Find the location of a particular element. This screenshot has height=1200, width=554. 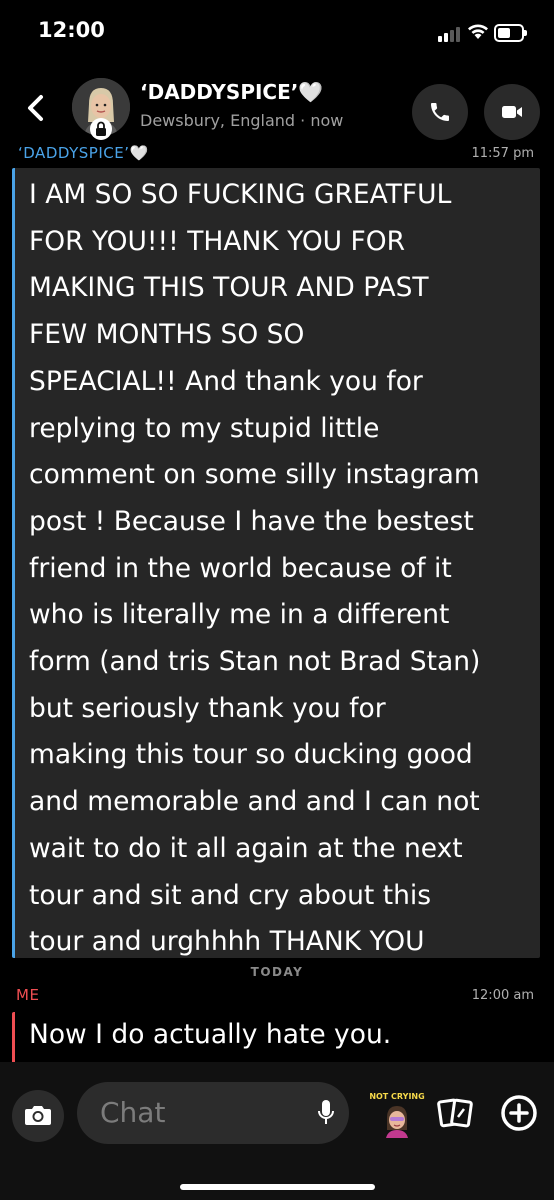

camera-button is located at coordinates (38, 1116).